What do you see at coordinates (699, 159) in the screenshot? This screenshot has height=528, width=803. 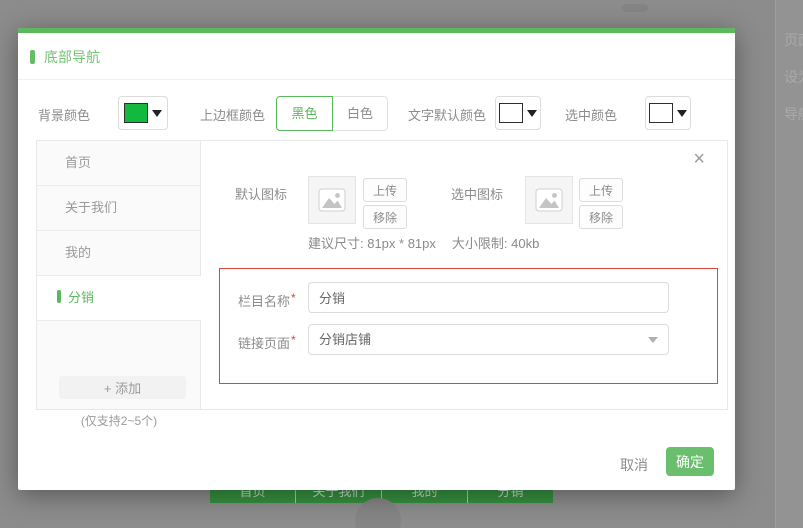 I see `close-icon: ×` at bounding box center [699, 159].